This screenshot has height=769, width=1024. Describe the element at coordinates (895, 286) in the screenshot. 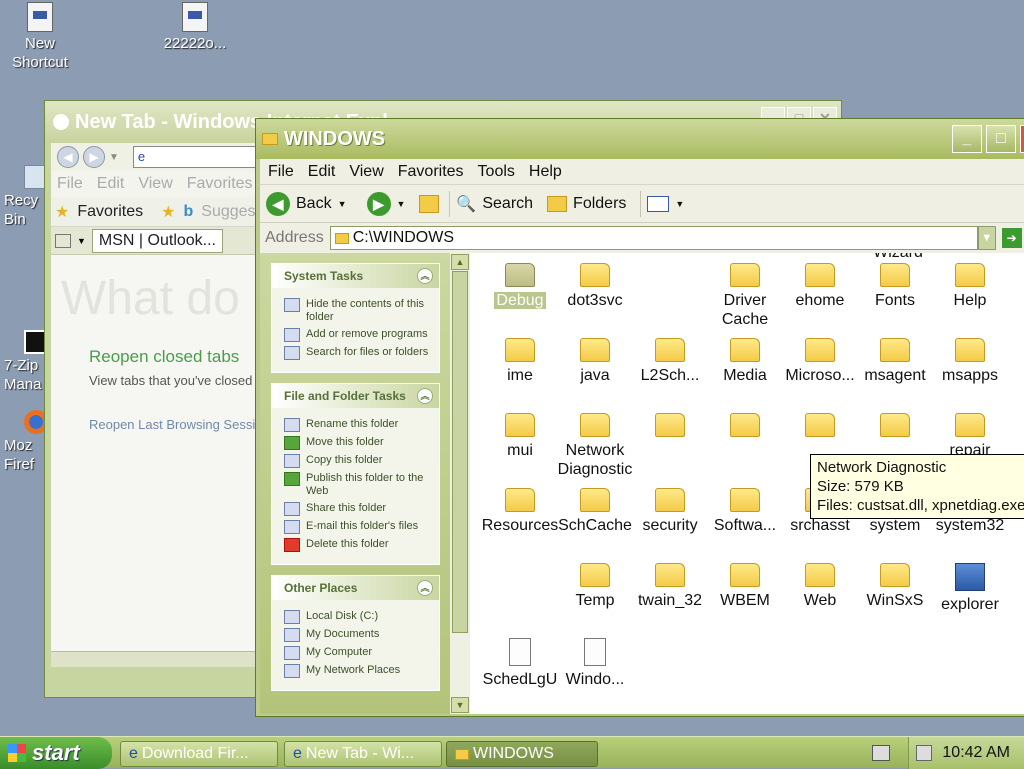

I see `file-item-fonts: Fonts` at that location.